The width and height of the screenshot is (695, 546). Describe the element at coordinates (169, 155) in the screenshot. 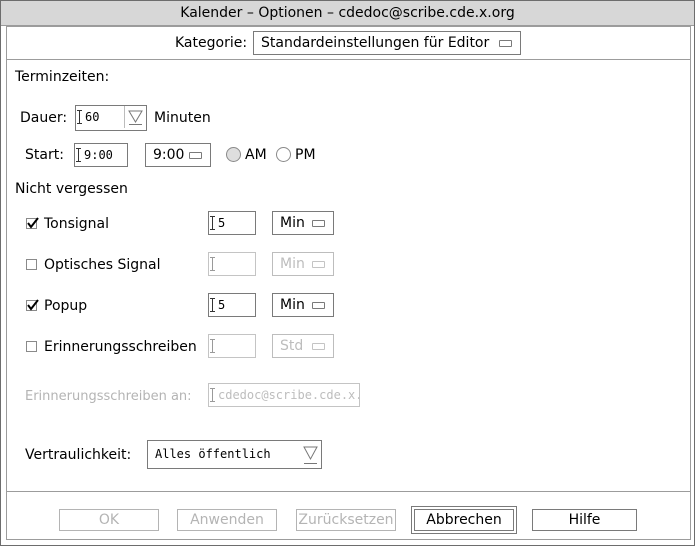

I see `start-time-select-value: 9:00` at that location.